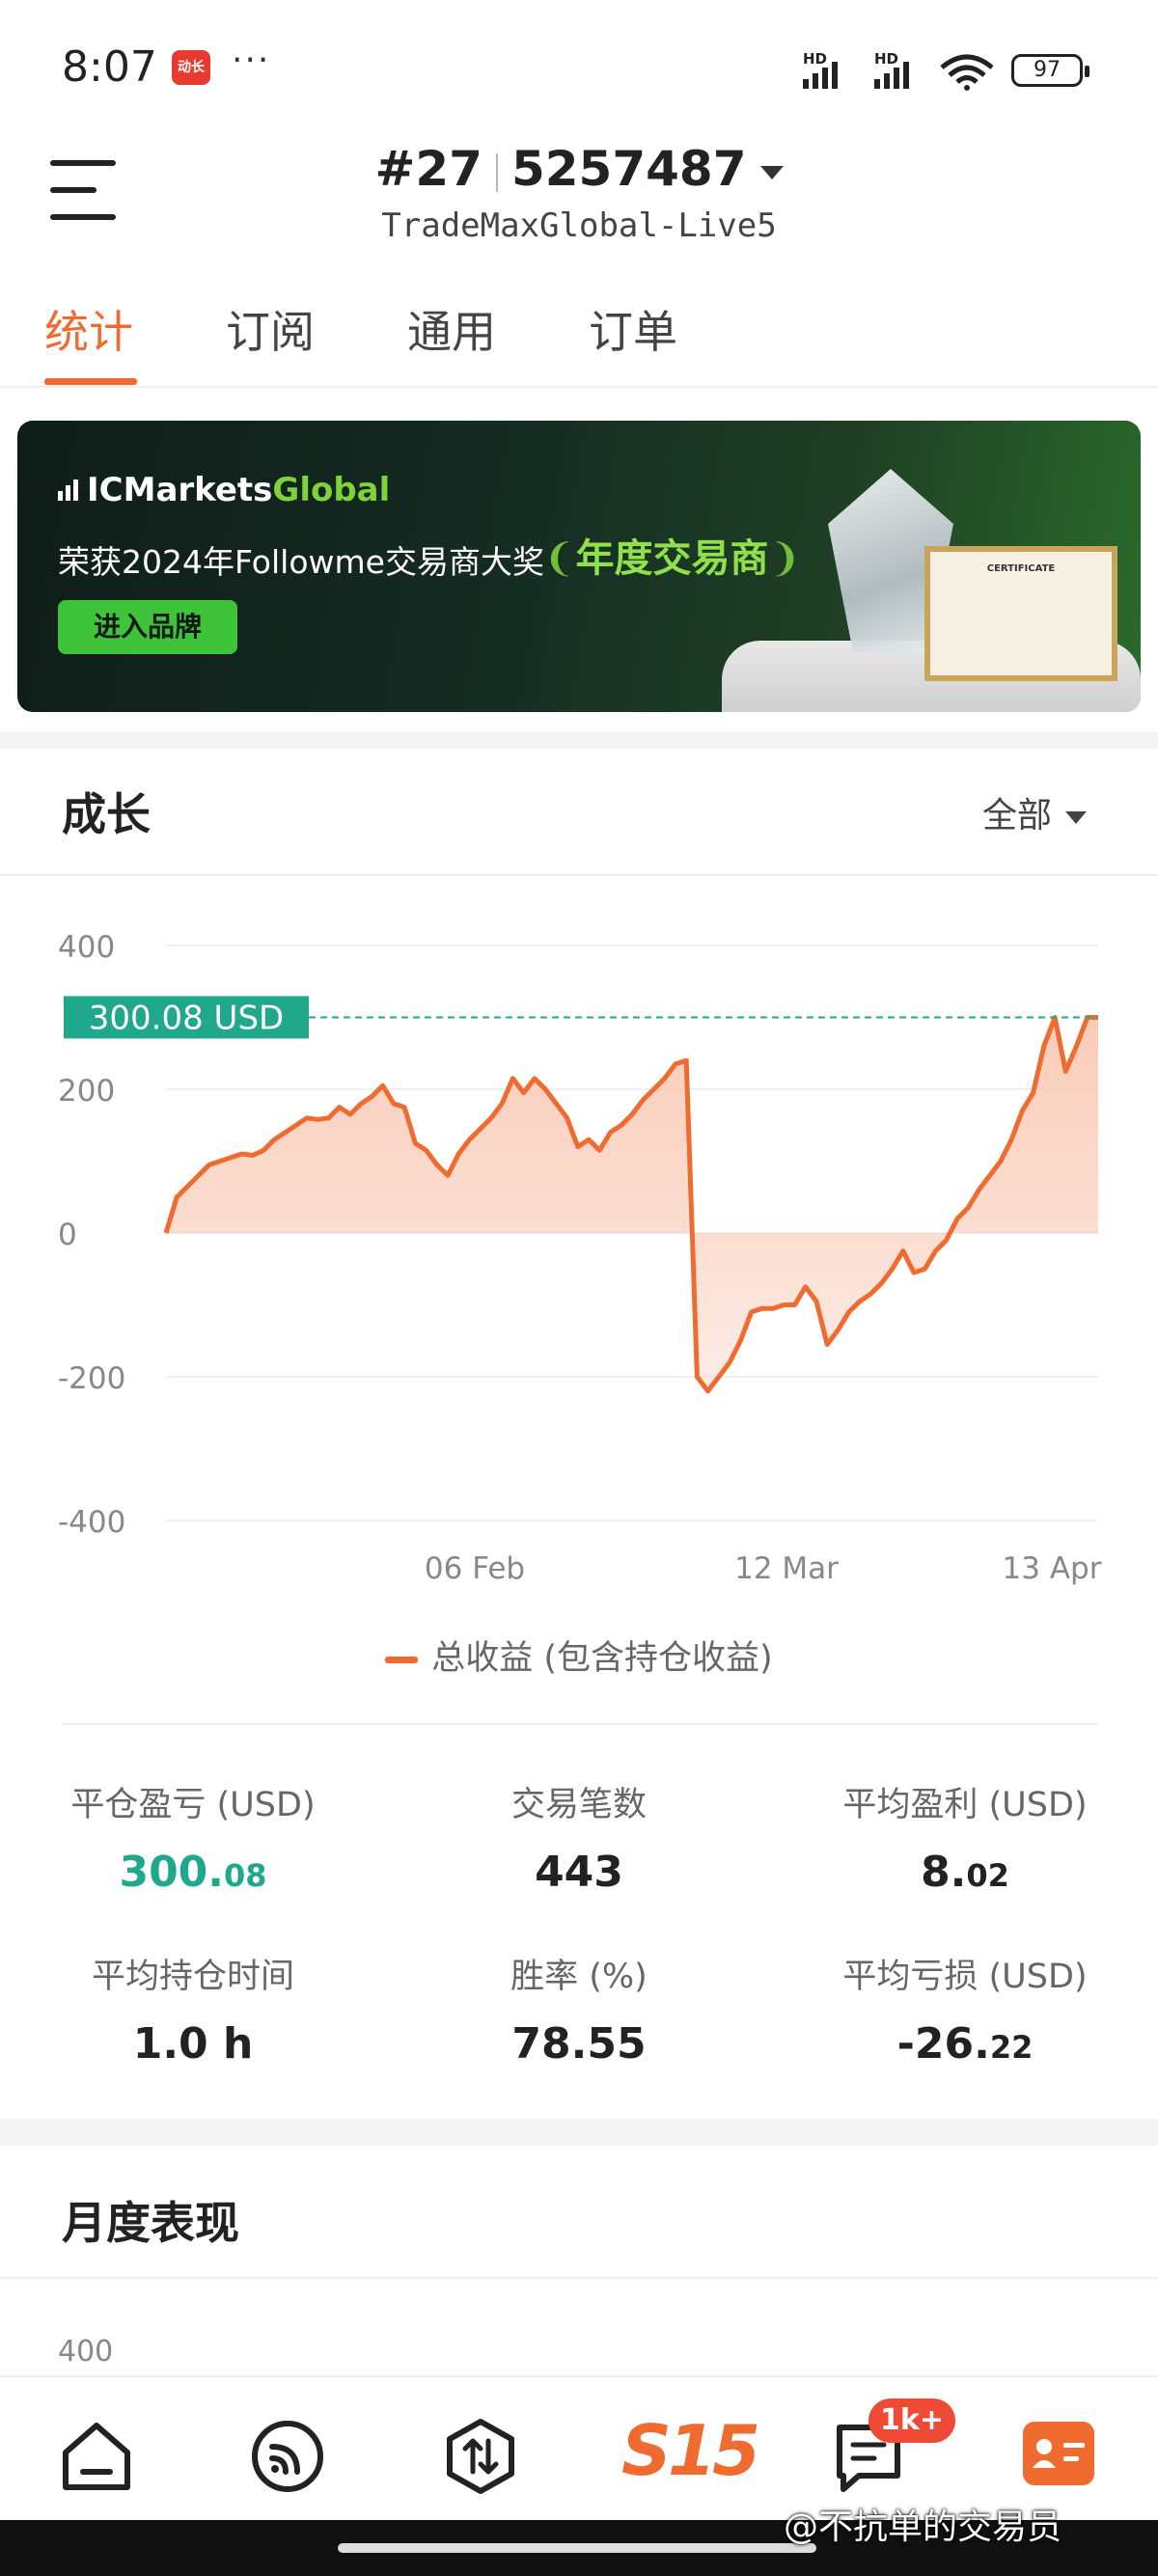  What do you see at coordinates (109, 67) in the screenshot?
I see `status-time: 8:07` at bounding box center [109, 67].